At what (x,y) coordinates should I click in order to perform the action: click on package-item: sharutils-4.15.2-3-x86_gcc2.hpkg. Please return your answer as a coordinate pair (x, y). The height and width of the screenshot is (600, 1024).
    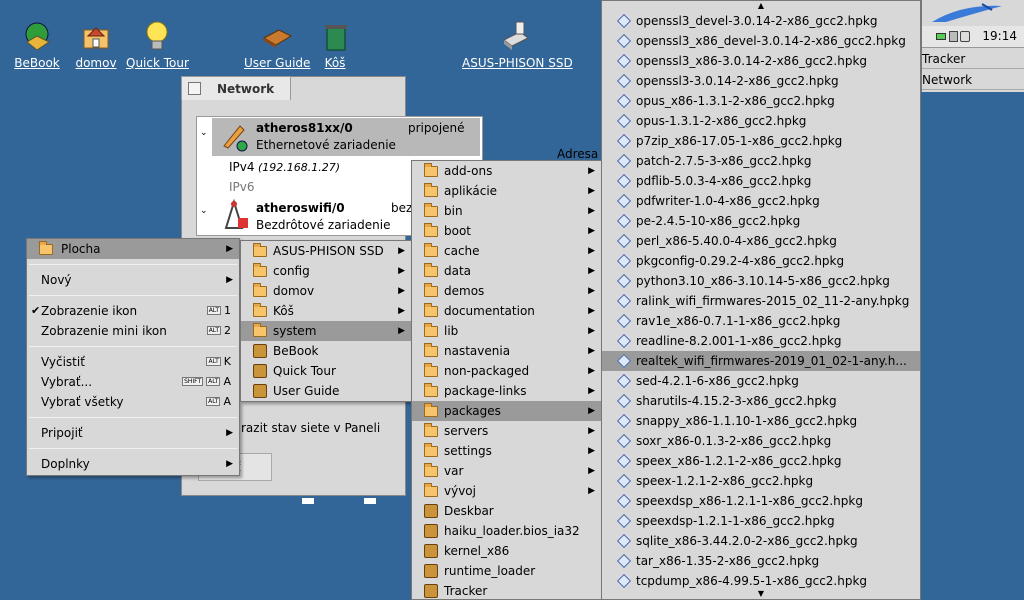
    Looking at the image, I should click on (761, 401).